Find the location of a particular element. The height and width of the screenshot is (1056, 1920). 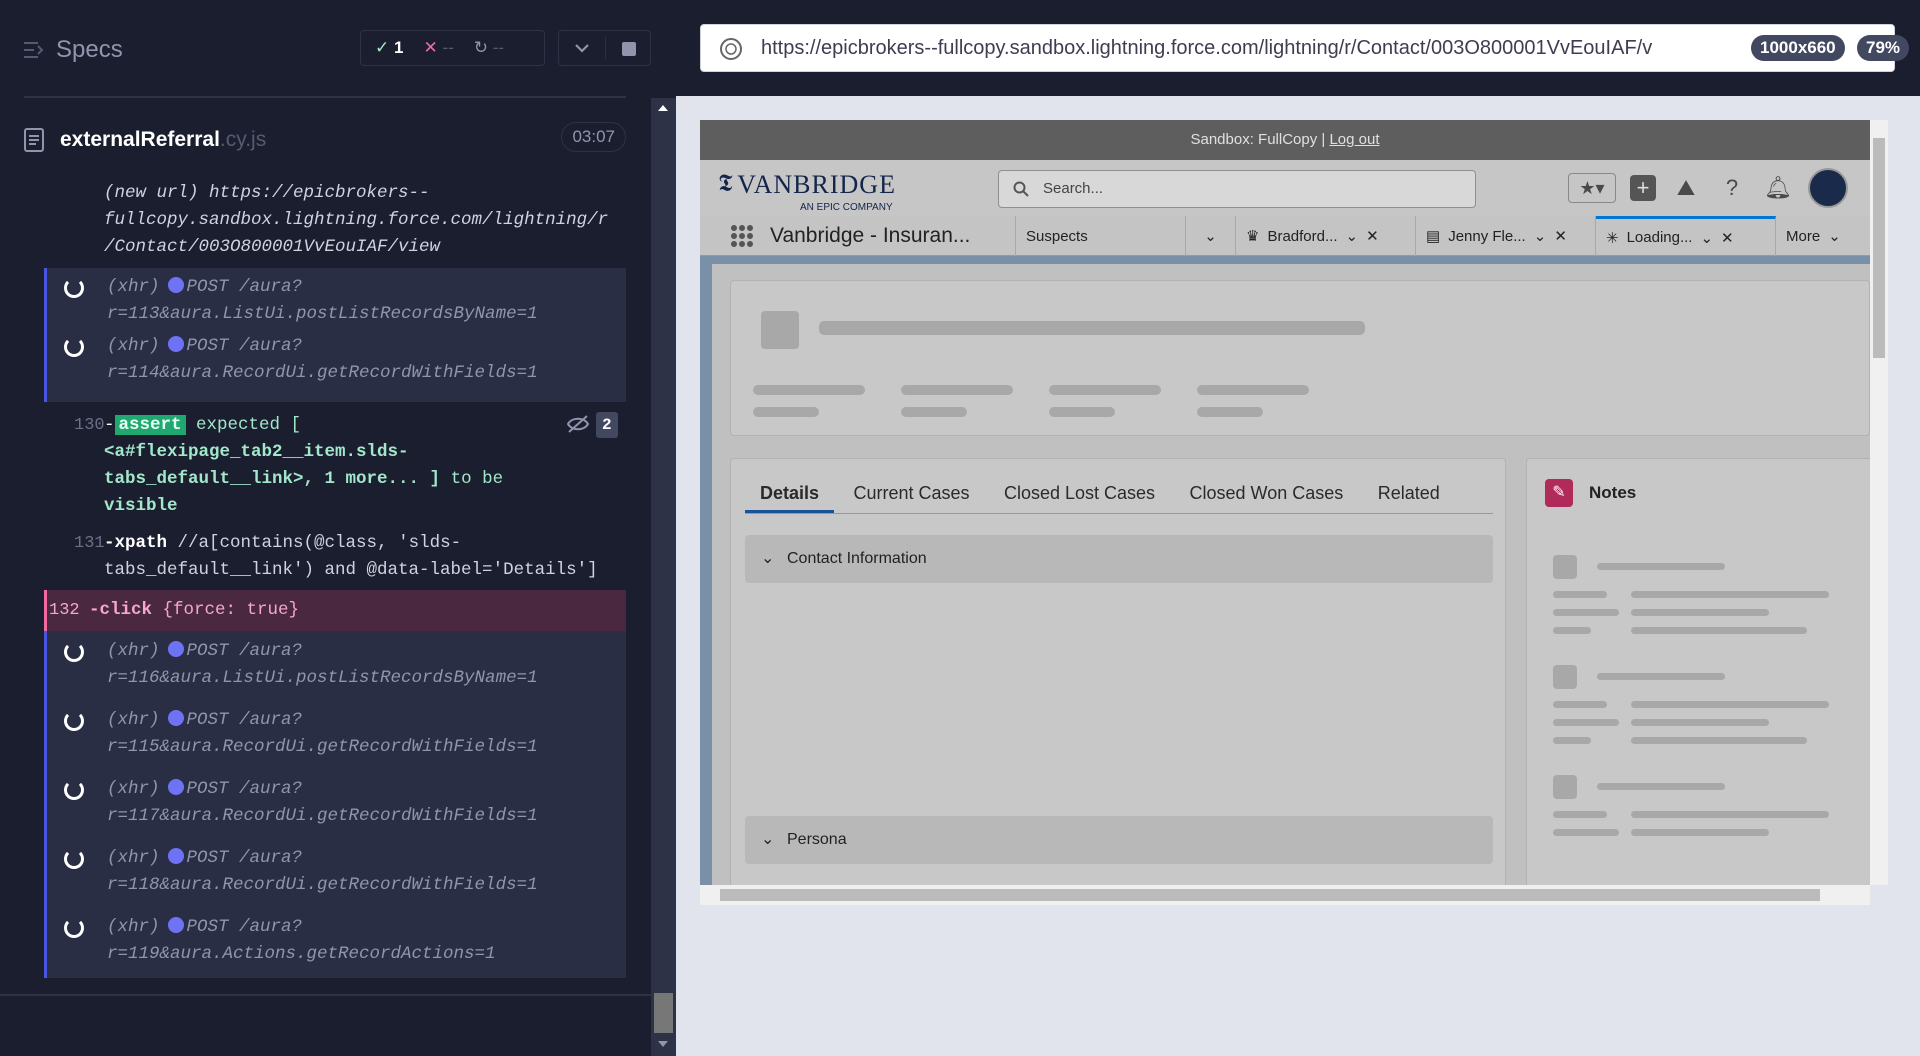

tab-loading: ✳ Loading... ⌄ ✕ is located at coordinates (1686, 236).